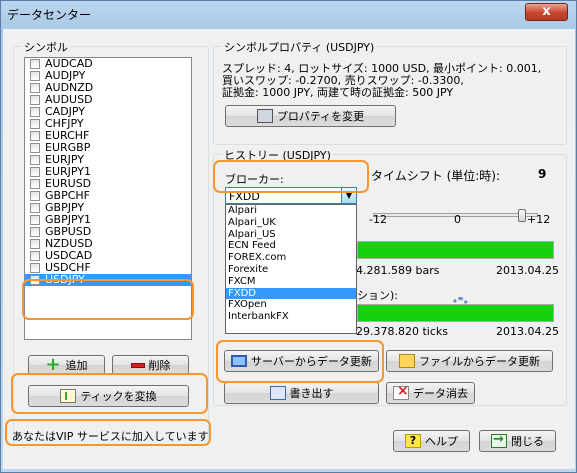 Image resolution: width=577 pixels, height=473 pixels. What do you see at coordinates (159, 365) in the screenshot?
I see `delete-button-label: 削除` at bounding box center [159, 365].